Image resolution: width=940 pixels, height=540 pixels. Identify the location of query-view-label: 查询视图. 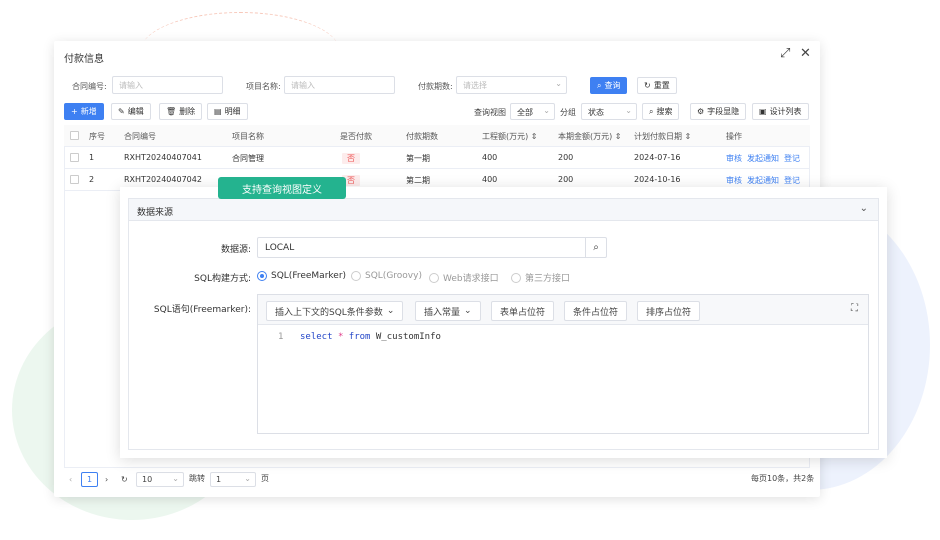
(490, 112).